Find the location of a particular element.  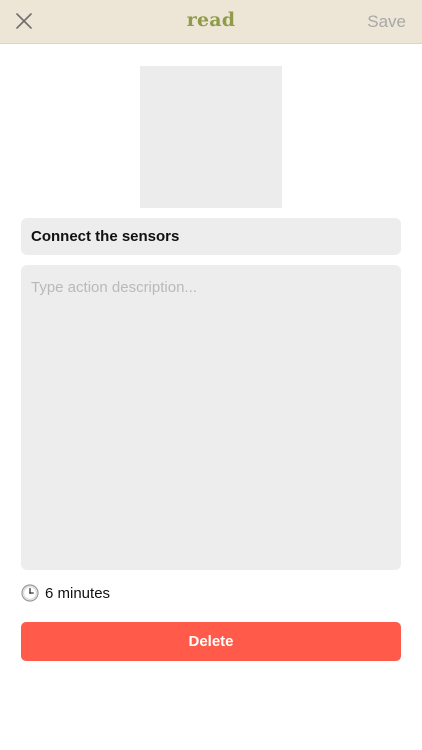

duration-row: 6 minutes is located at coordinates (65, 593).